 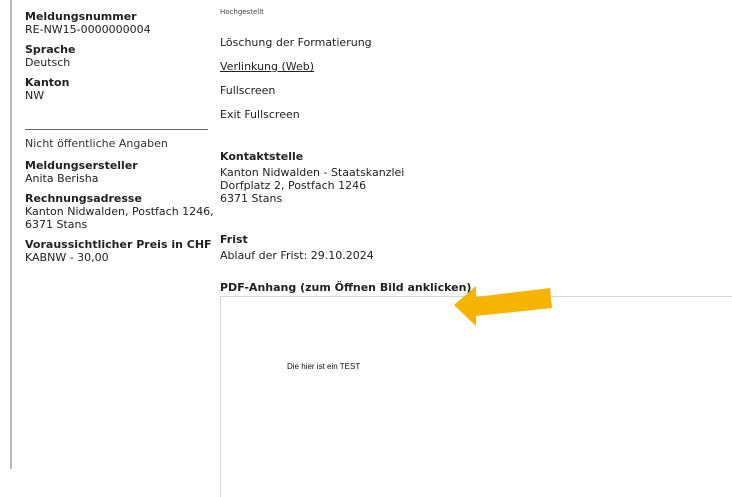 What do you see at coordinates (260, 114) in the screenshot?
I see `menu-item-exit-fullscreen: Exit Fullscreen` at bounding box center [260, 114].